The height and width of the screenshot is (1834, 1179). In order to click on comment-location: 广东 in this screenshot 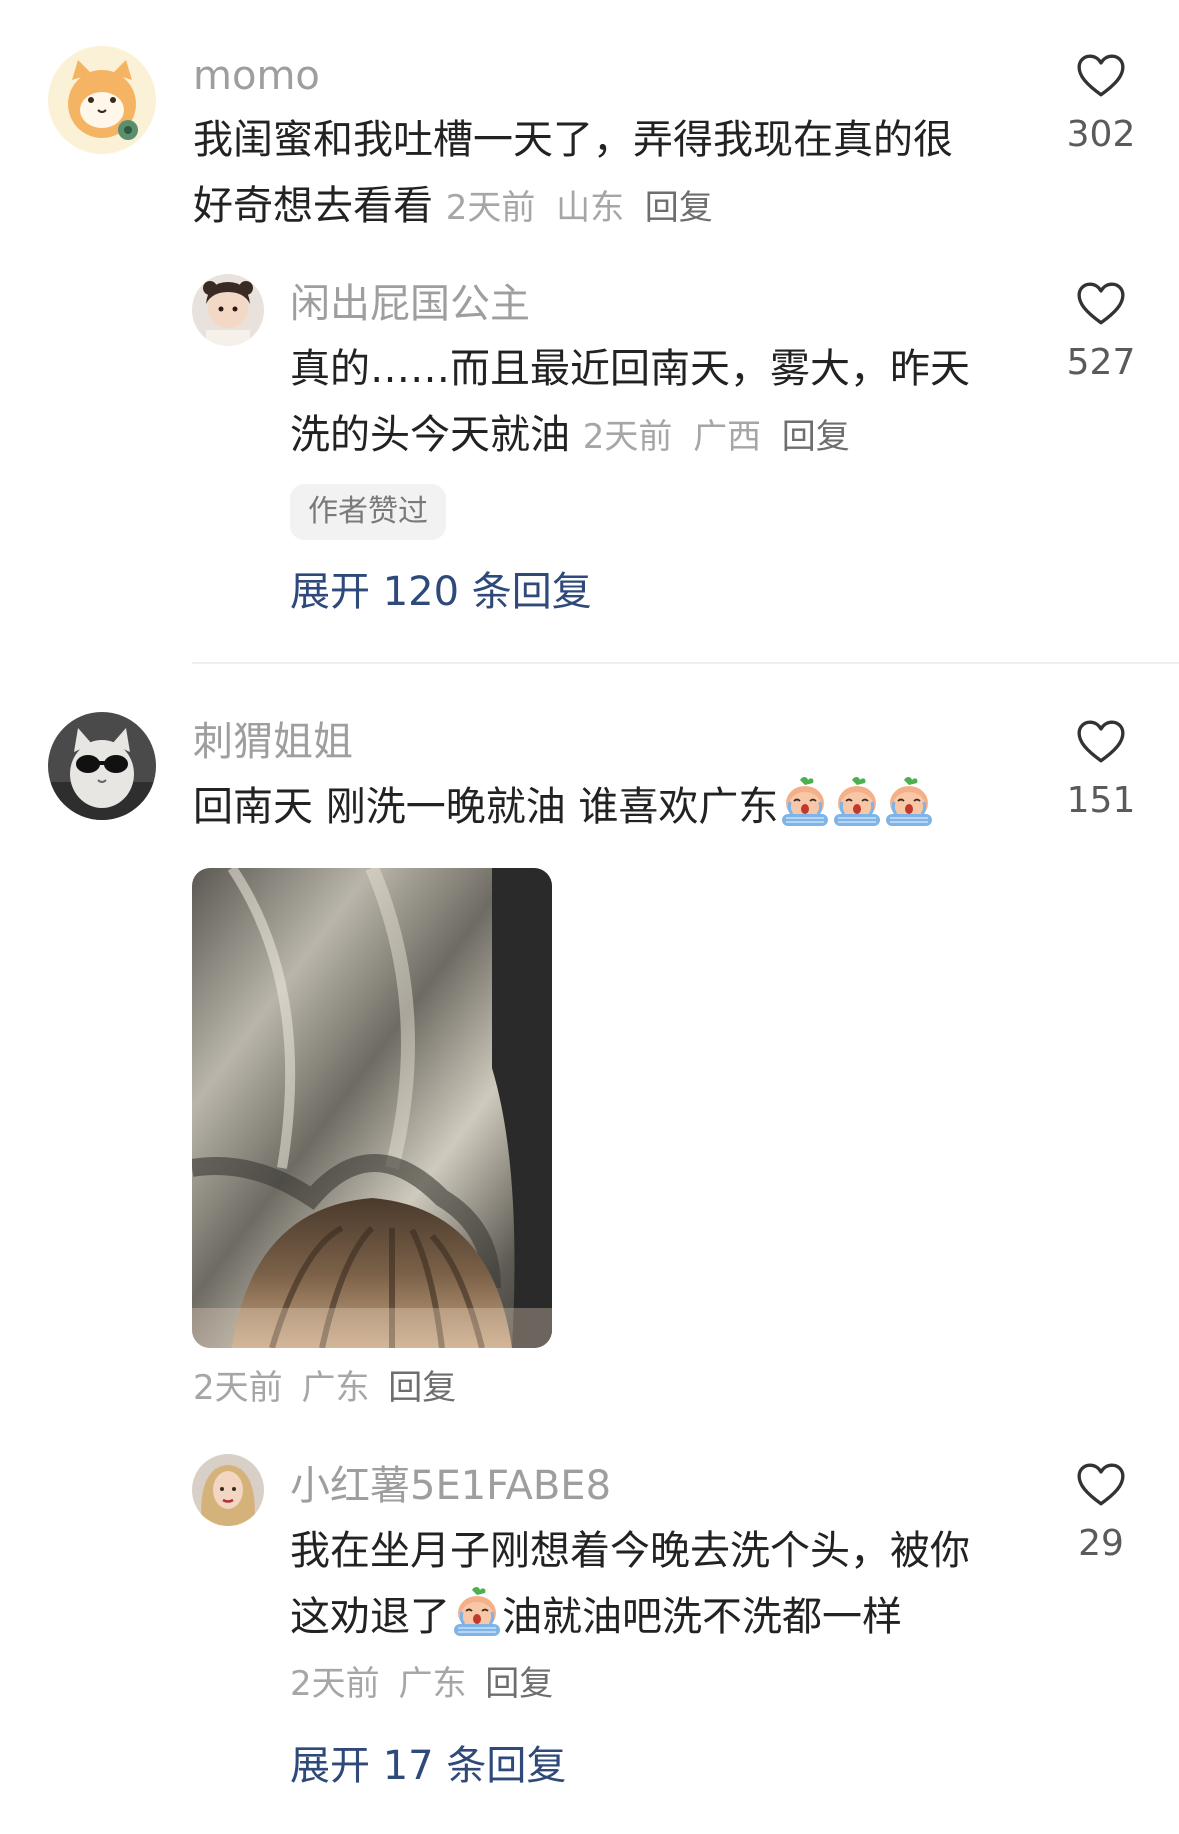, I will do `click(335, 1388)`.